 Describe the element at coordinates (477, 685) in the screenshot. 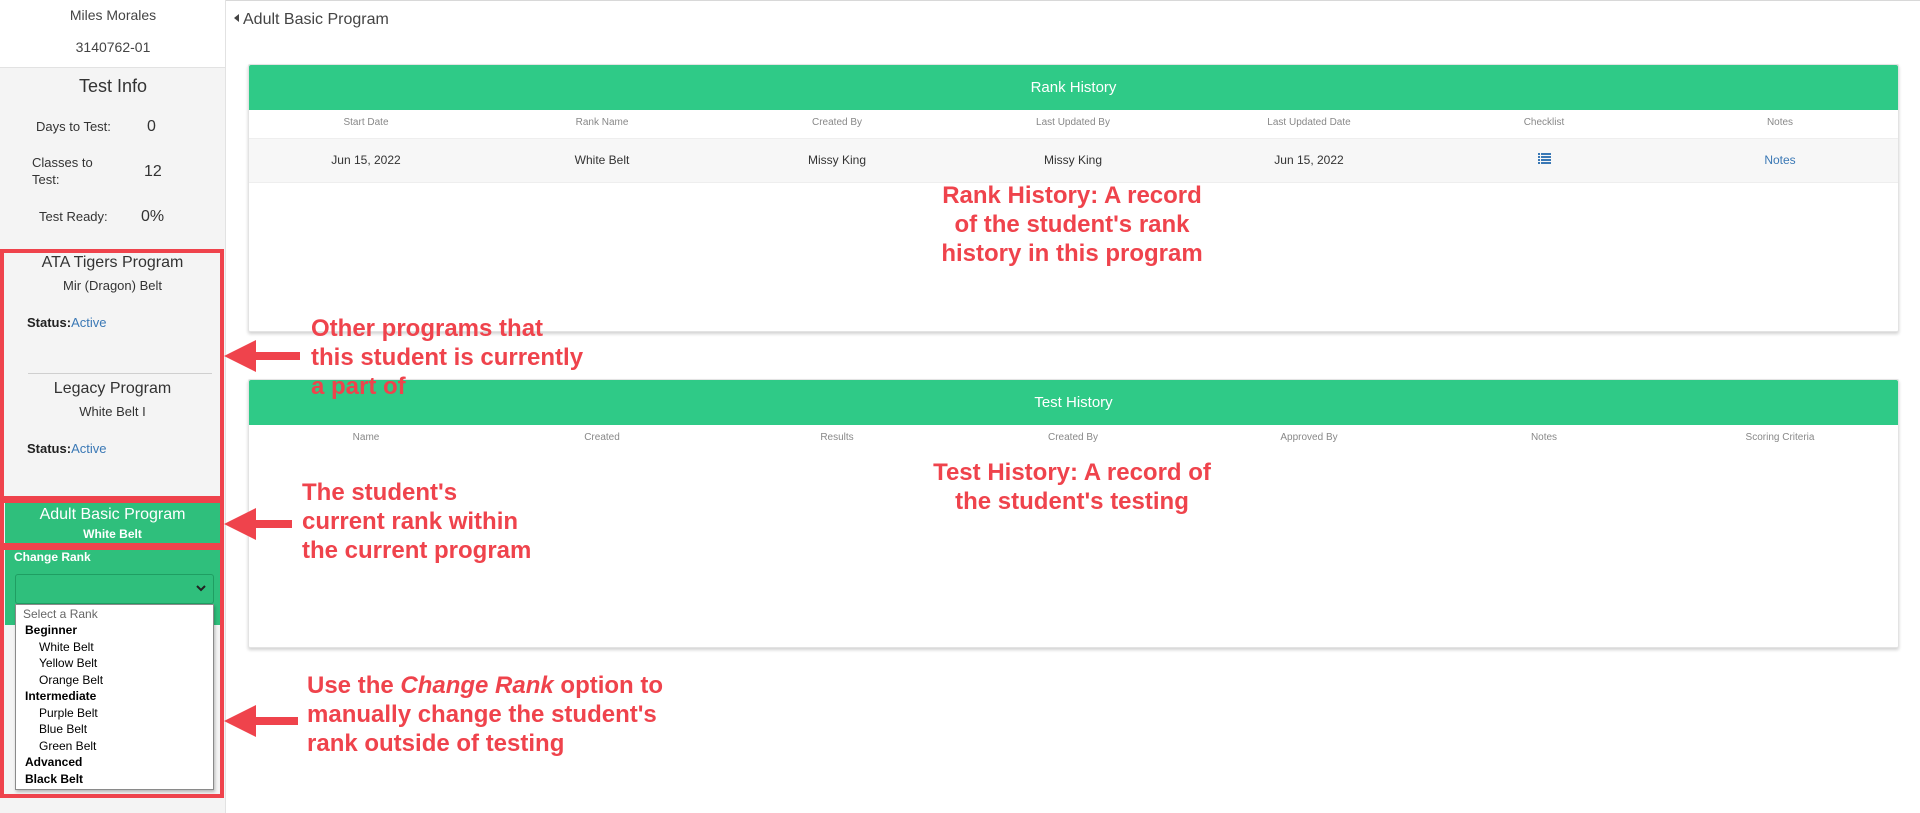

I see `annotation-emphasis: Change Rank` at that location.